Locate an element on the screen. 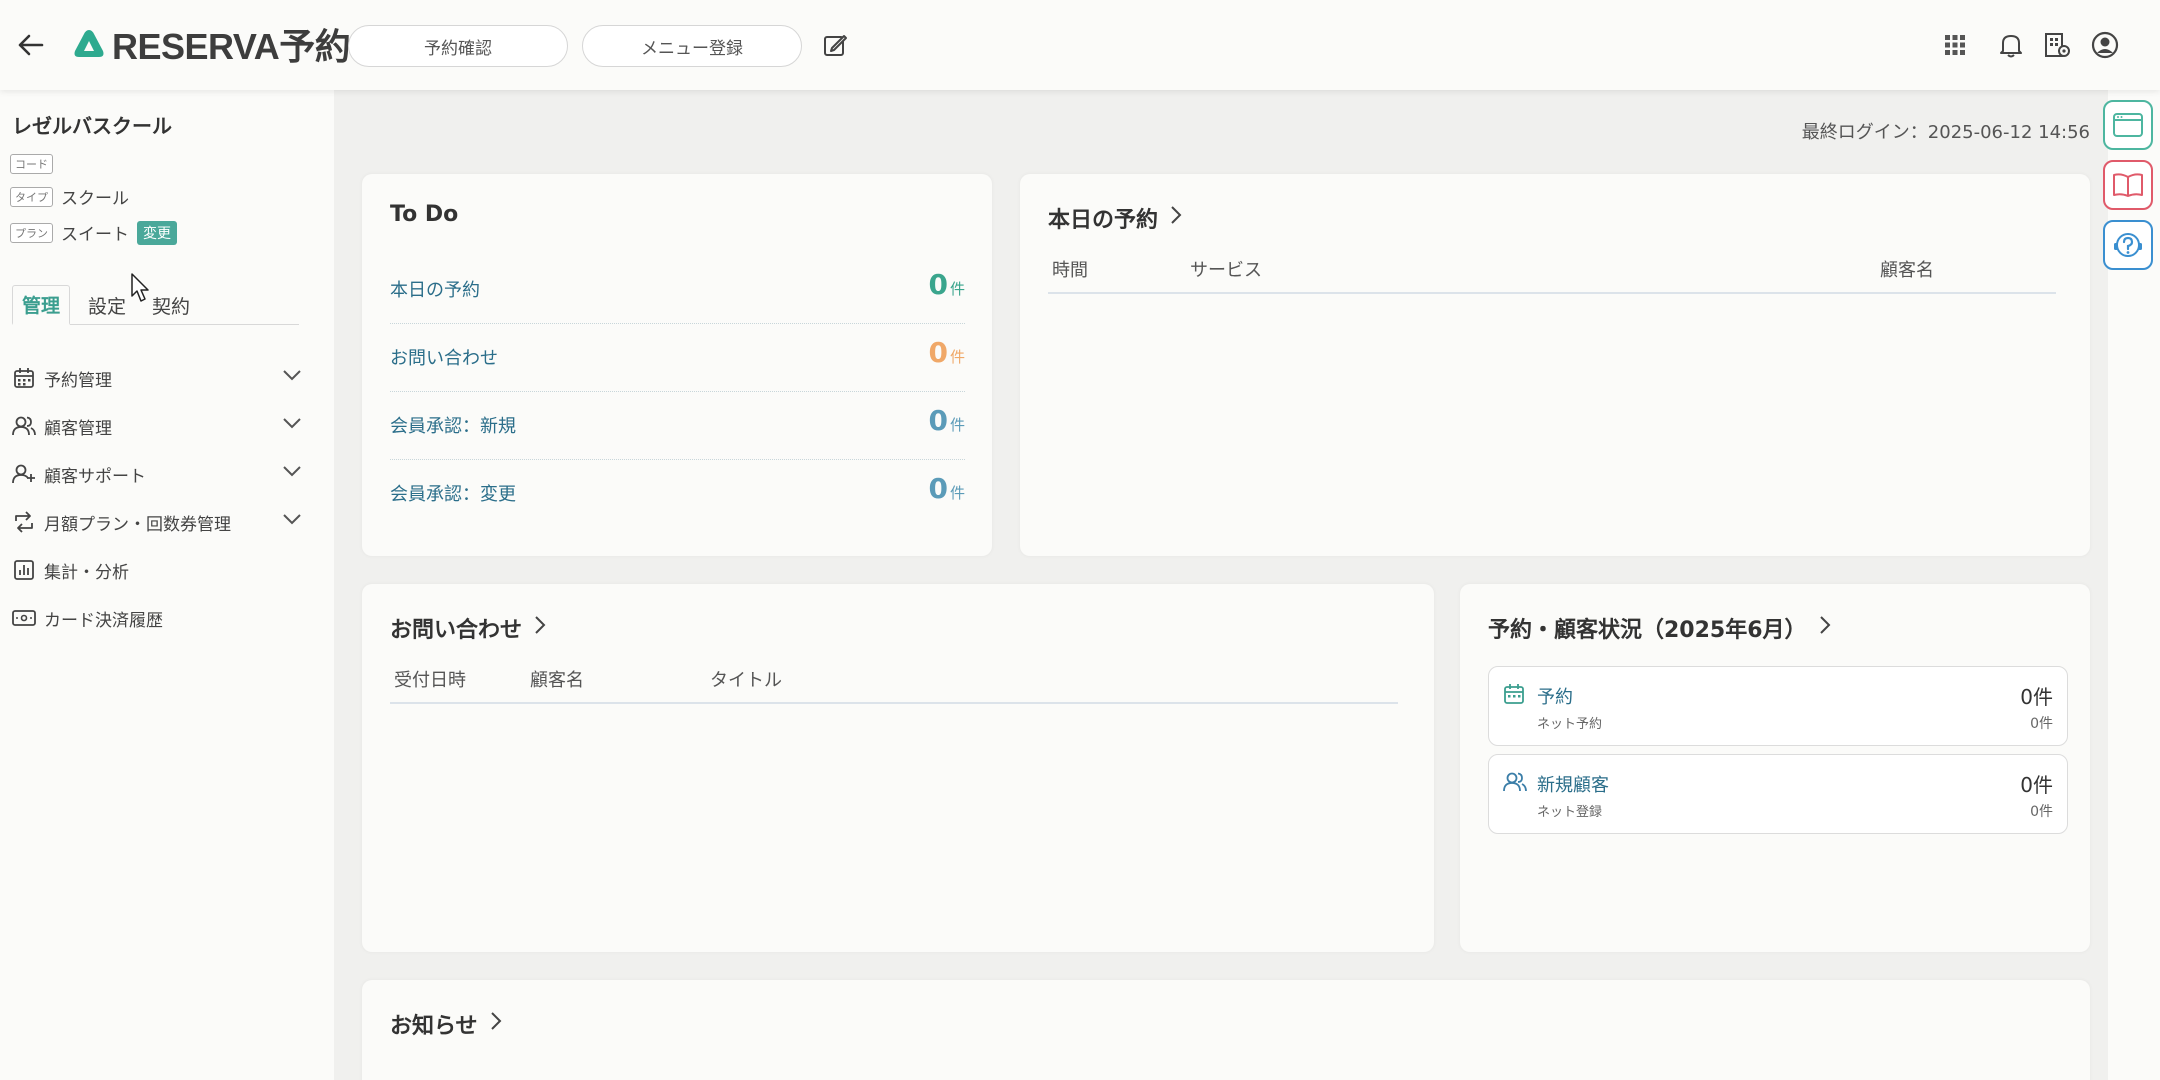  bar-chart-icon is located at coordinates (24, 570).